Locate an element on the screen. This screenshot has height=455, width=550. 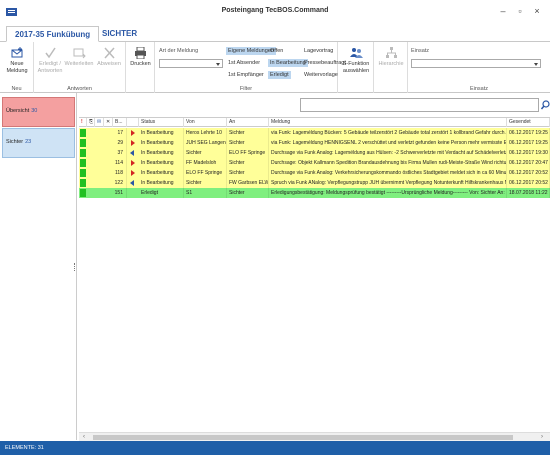
horizontal-scrollbar: ‹ › is located at coordinates (314, 436).